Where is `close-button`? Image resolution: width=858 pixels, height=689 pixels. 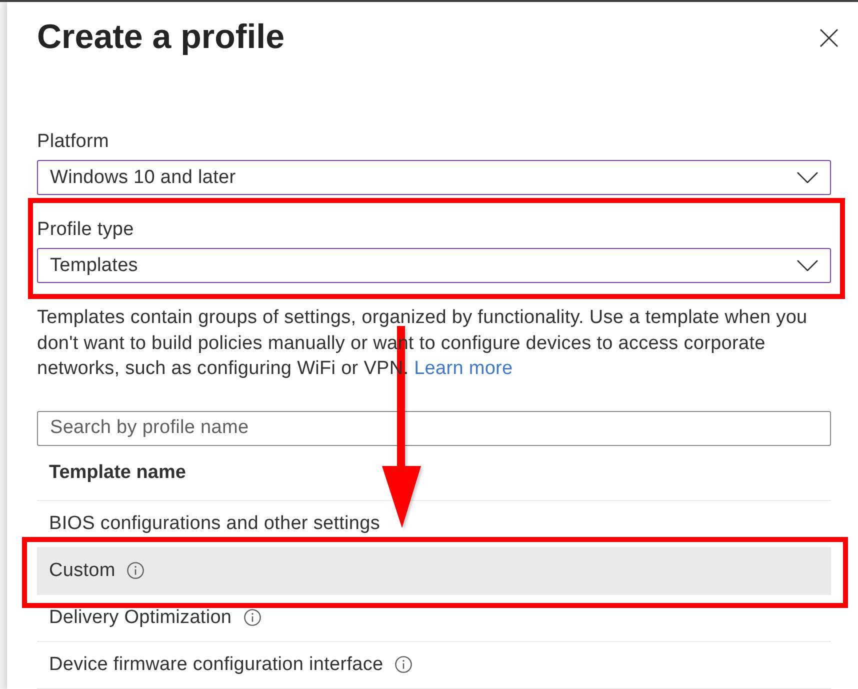
close-button is located at coordinates (829, 38).